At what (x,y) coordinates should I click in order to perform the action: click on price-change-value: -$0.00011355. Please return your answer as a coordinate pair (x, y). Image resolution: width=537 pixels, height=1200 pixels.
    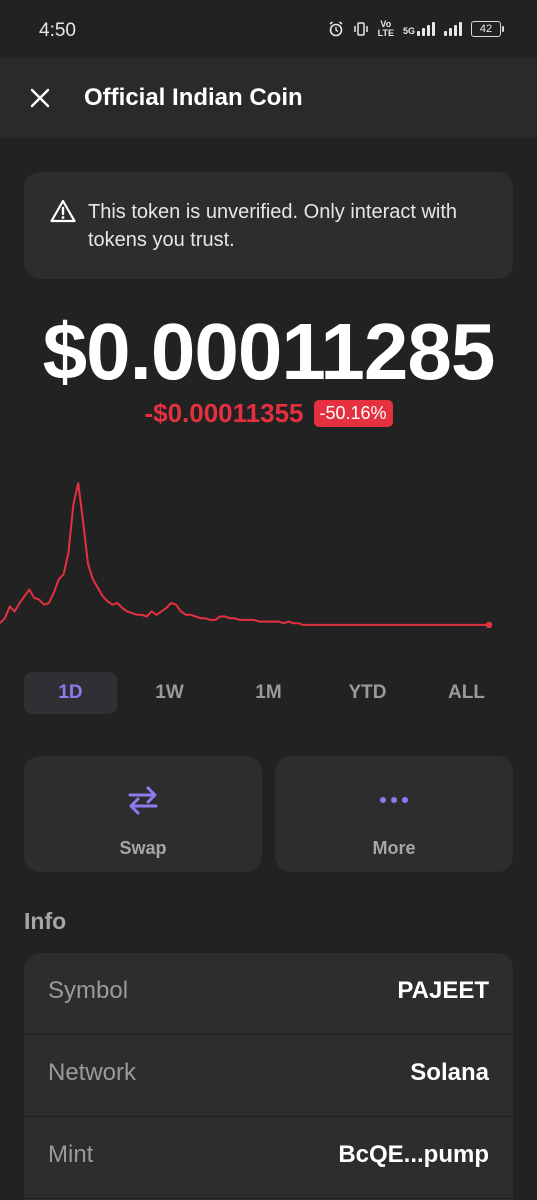
    Looking at the image, I should click on (224, 413).